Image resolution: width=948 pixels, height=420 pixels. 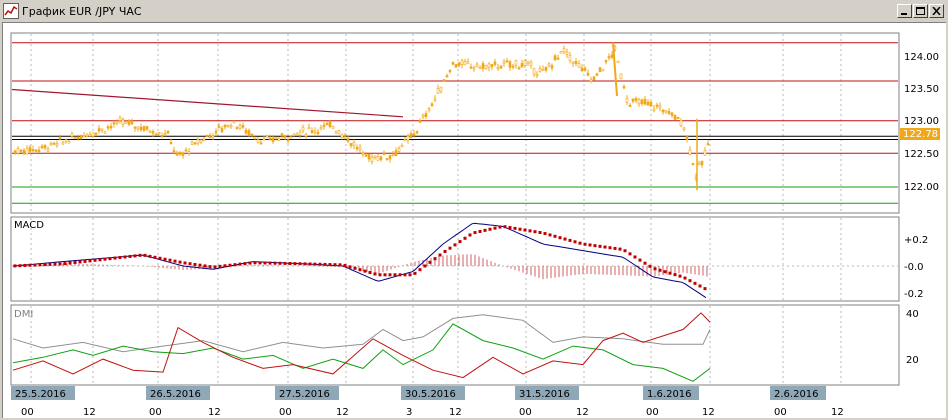 I want to click on maximize-button, so click(x=920, y=11).